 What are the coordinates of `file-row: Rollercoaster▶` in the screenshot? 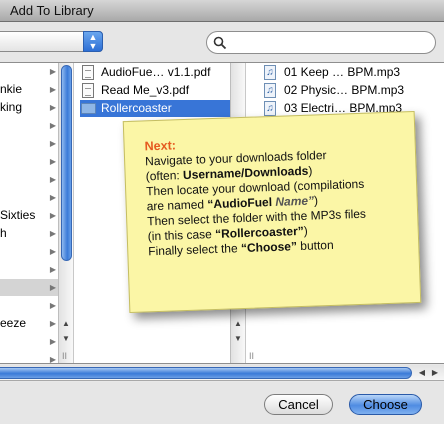 It's located at (162, 108).